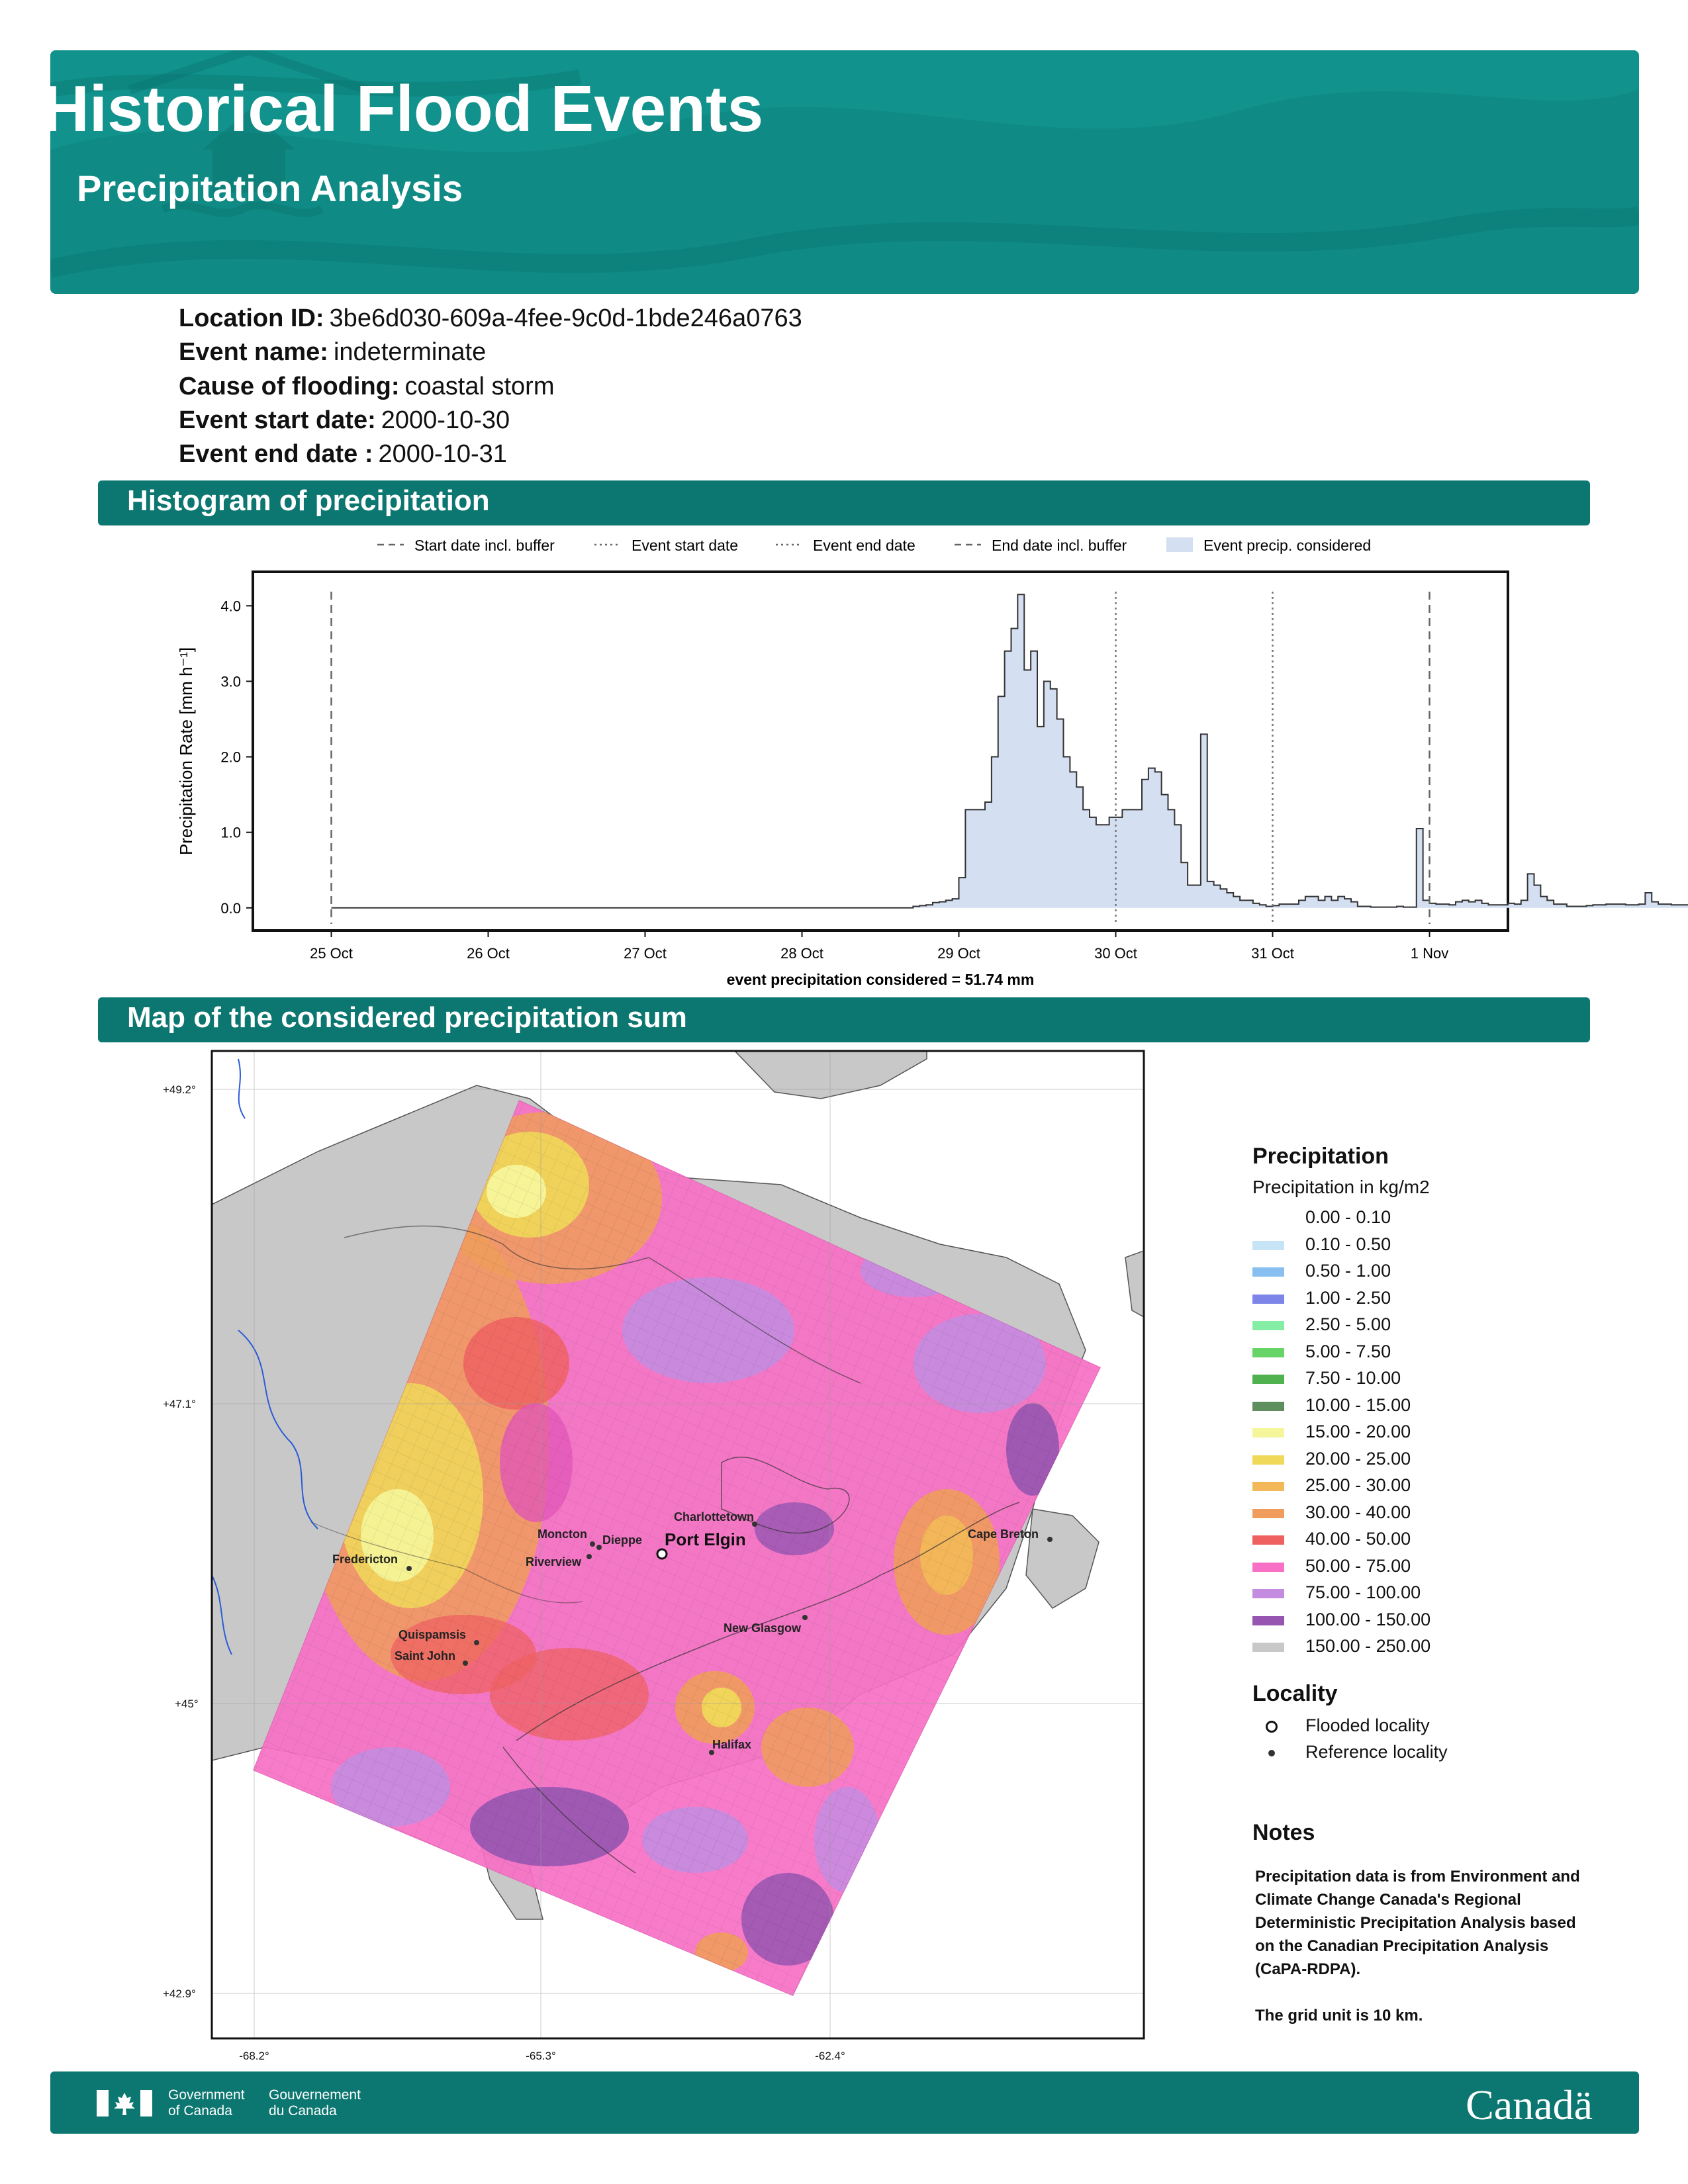  What do you see at coordinates (1348, 1297) in the screenshot?
I see `legend-bin-label: 1.00 - 2.50` at bounding box center [1348, 1297].